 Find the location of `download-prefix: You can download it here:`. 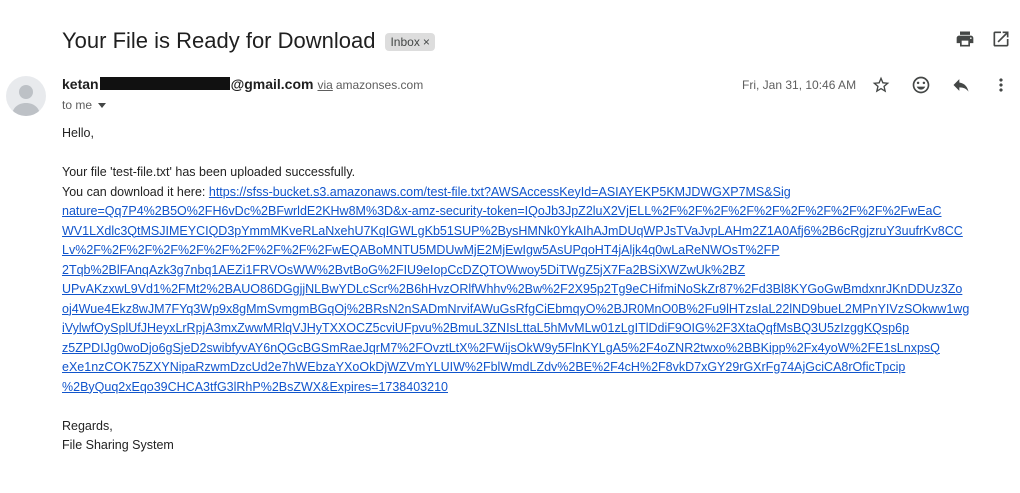

download-prefix: You can download it here: is located at coordinates (135, 191).